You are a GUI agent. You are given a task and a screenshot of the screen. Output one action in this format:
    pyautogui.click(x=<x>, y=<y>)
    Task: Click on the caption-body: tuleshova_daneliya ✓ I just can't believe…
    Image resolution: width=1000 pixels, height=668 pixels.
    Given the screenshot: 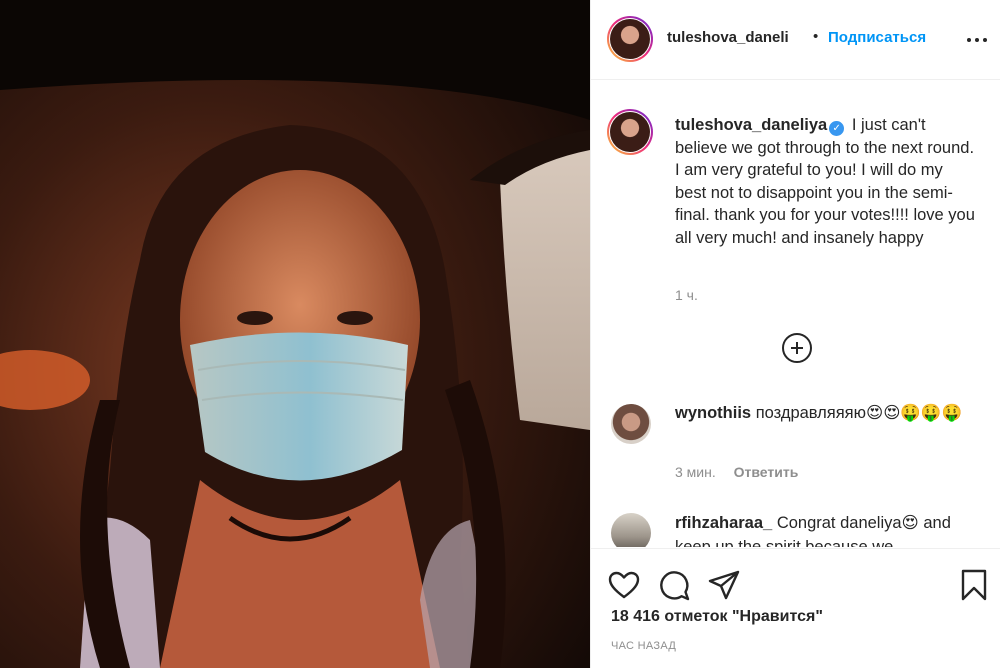 What is the action you would take?
    pyautogui.click(x=825, y=181)
    